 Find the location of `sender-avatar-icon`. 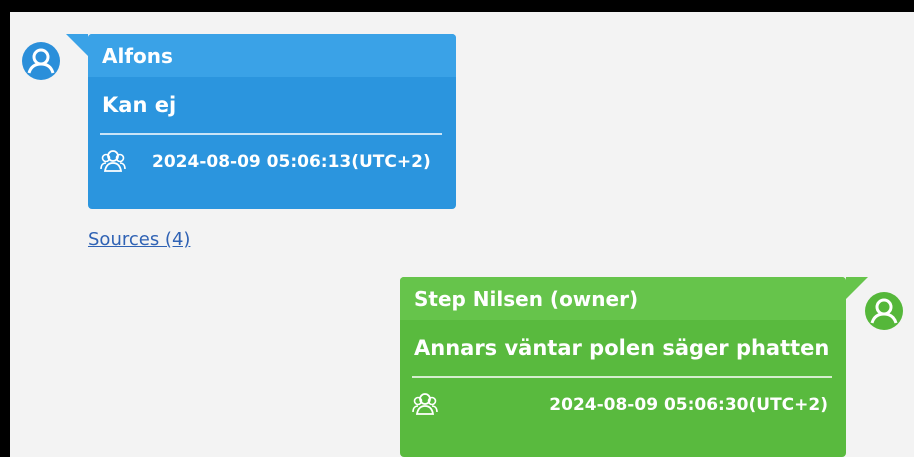

sender-avatar-icon is located at coordinates (41, 61).